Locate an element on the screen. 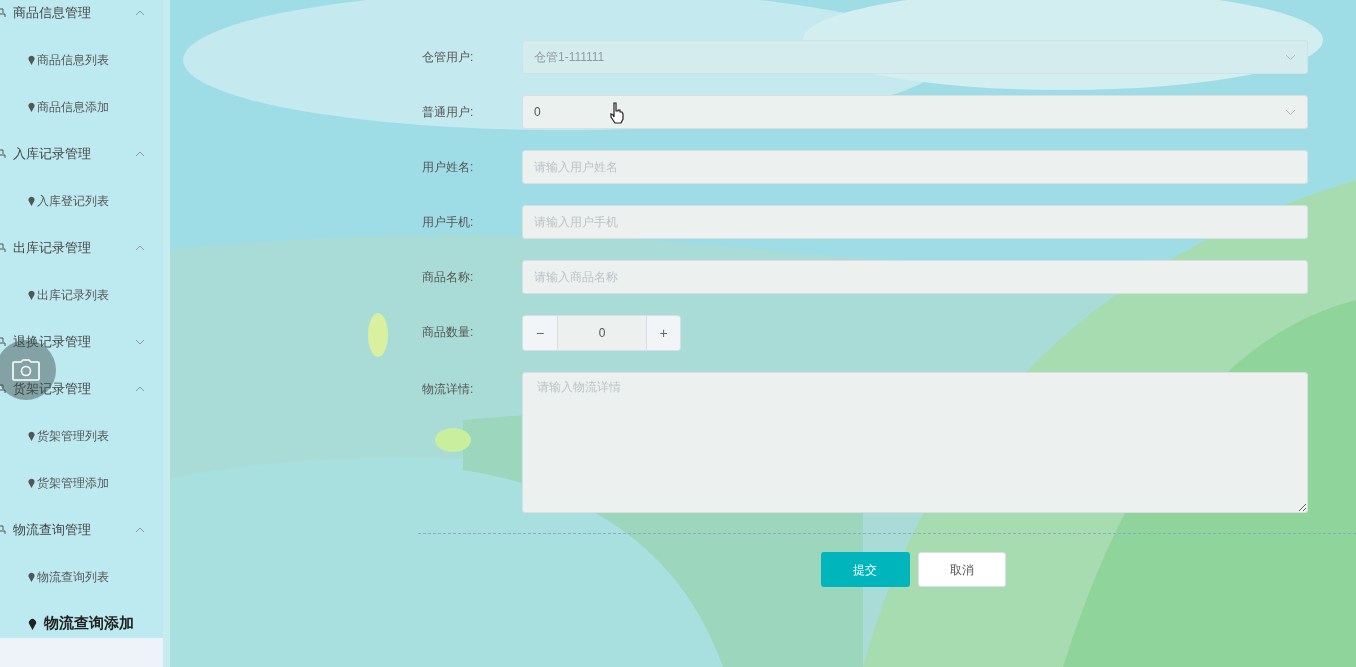  field-label: 商品名称: is located at coordinates (448, 277).